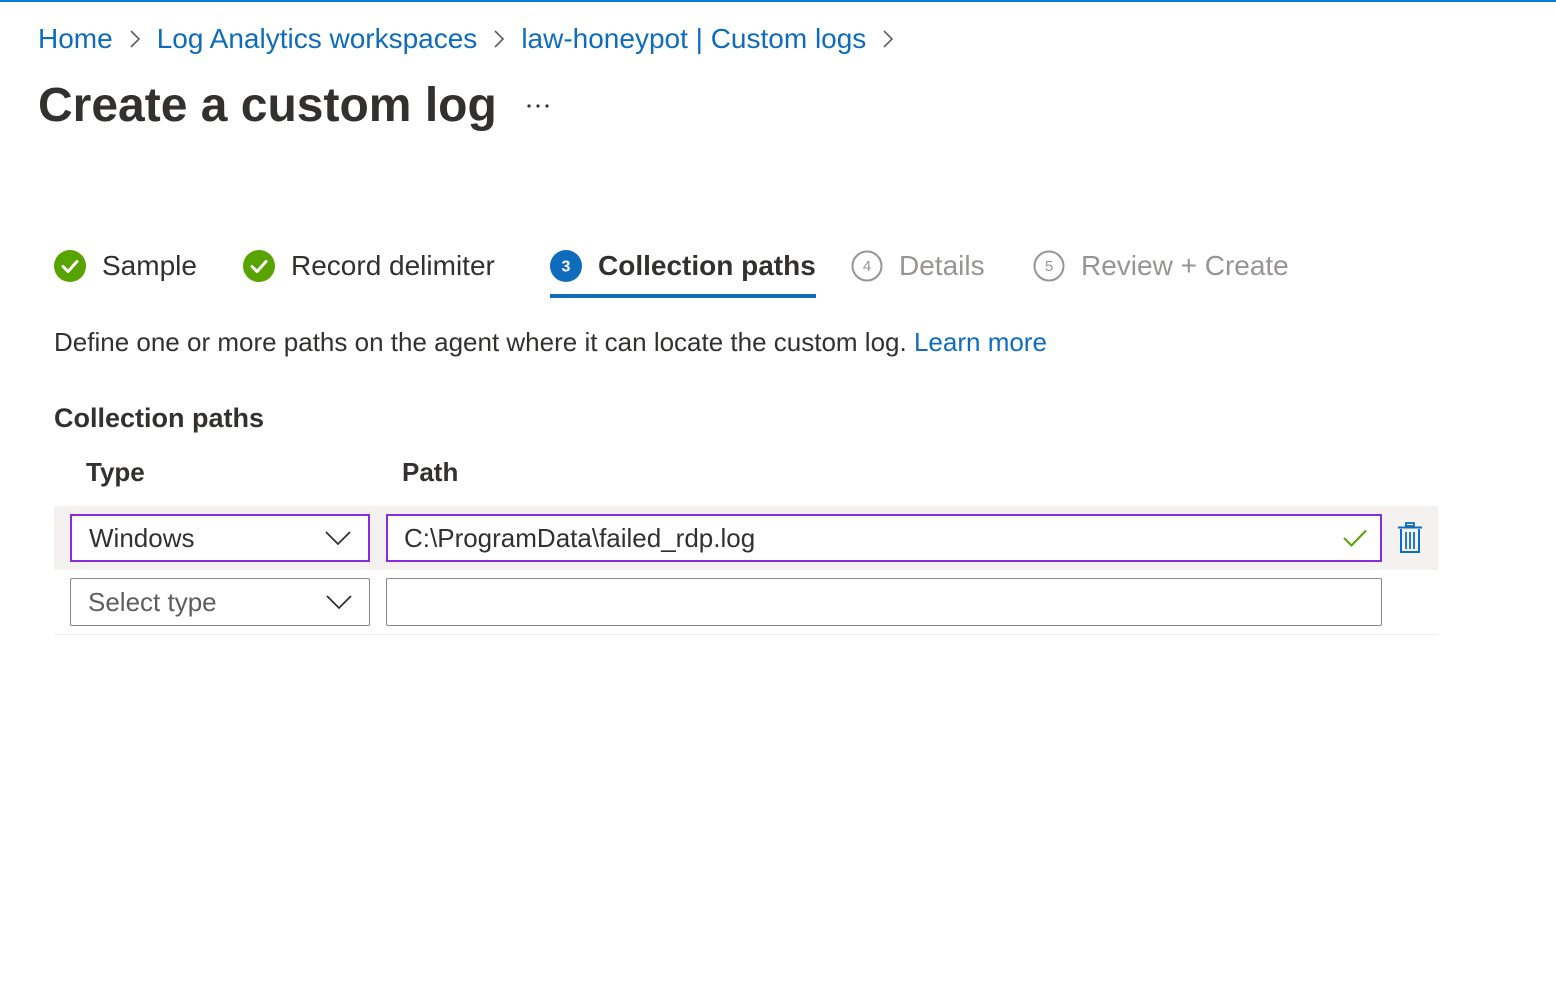  Describe the element at coordinates (1355, 538) in the screenshot. I see `checkmark-icon` at that location.